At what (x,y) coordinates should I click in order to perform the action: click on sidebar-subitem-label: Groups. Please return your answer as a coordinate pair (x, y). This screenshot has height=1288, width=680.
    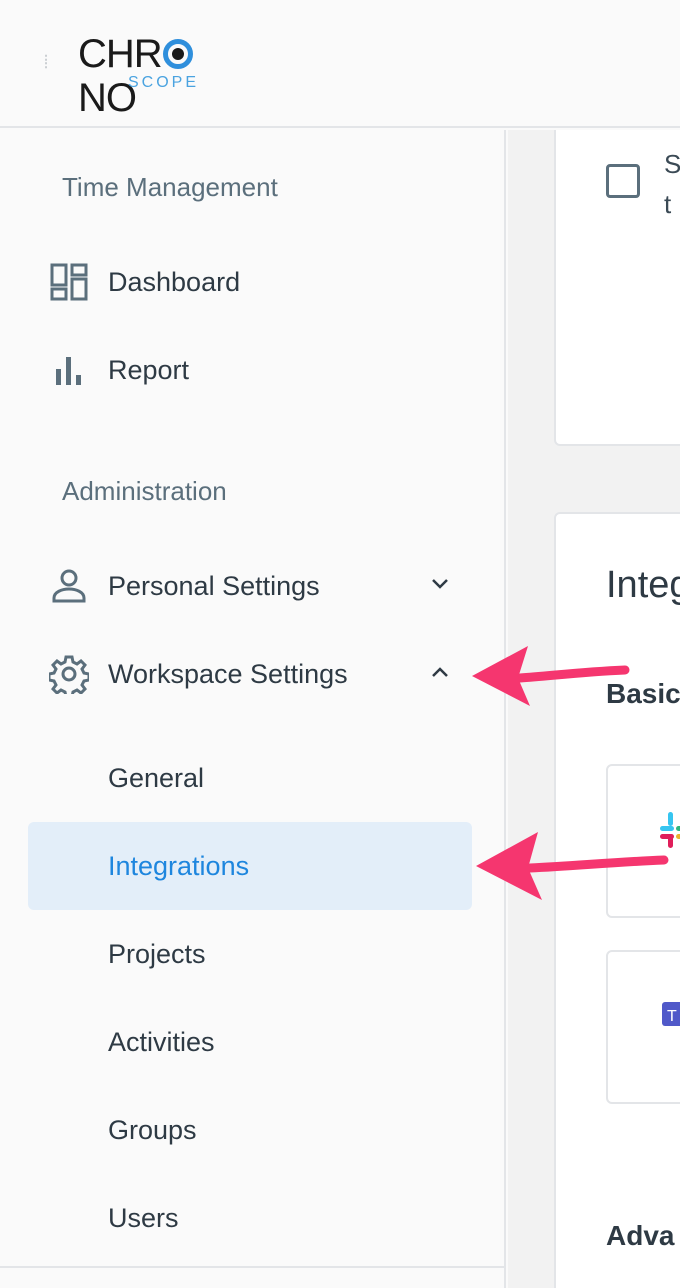
    Looking at the image, I should click on (152, 1129).